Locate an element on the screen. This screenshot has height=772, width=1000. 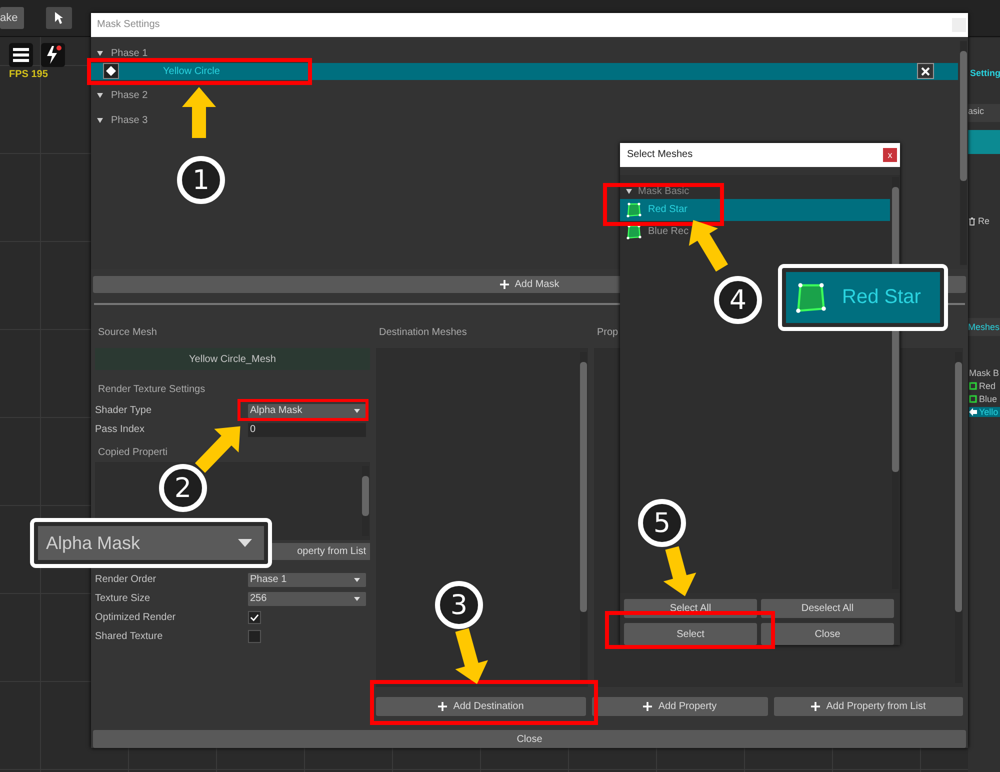
field-label: Render Order is located at coordinates (126, 580).